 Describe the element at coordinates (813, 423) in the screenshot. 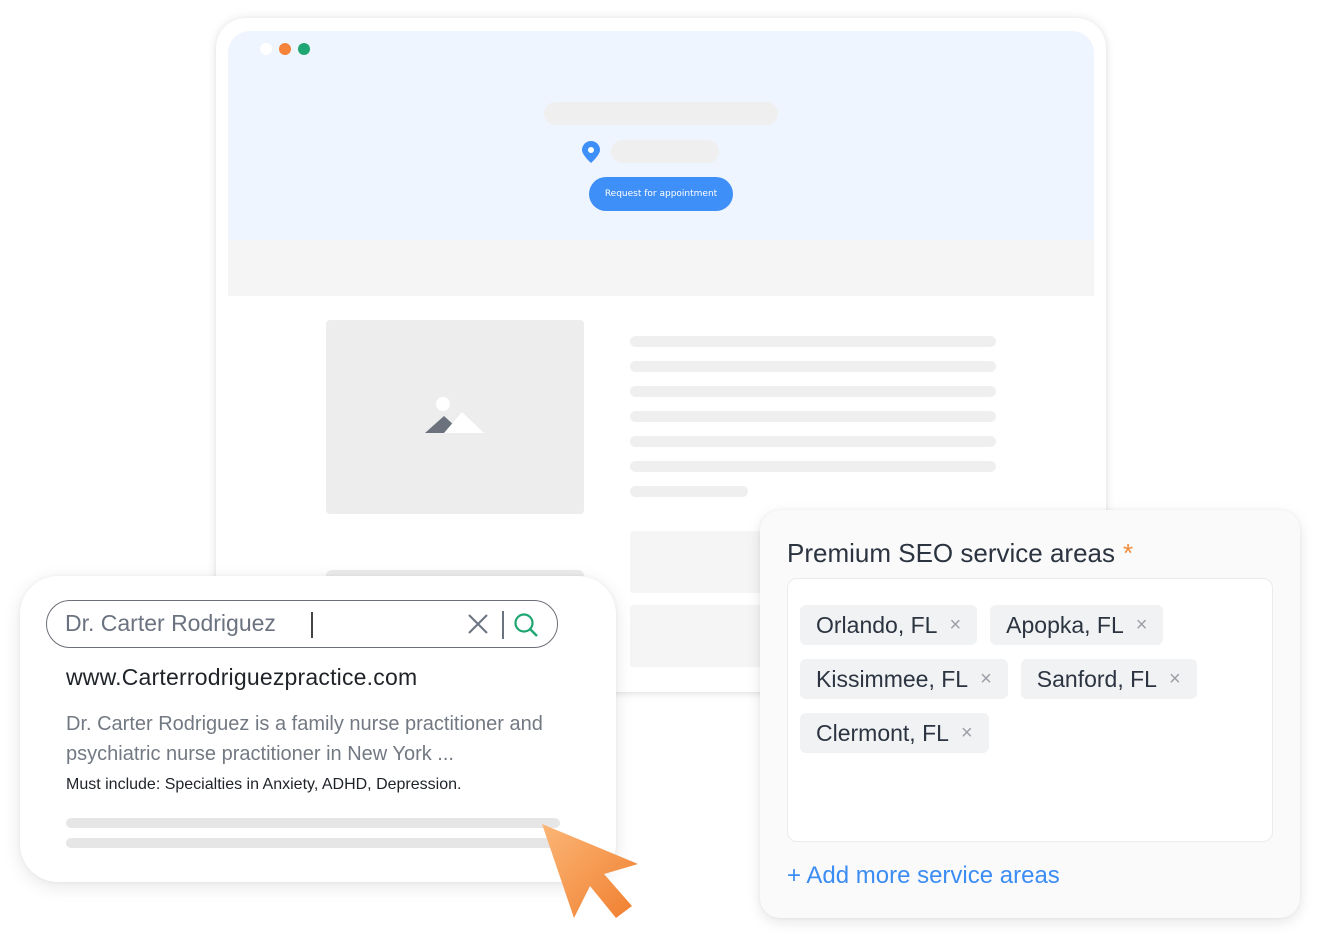

I see `skeleton-text-lines` at that location.